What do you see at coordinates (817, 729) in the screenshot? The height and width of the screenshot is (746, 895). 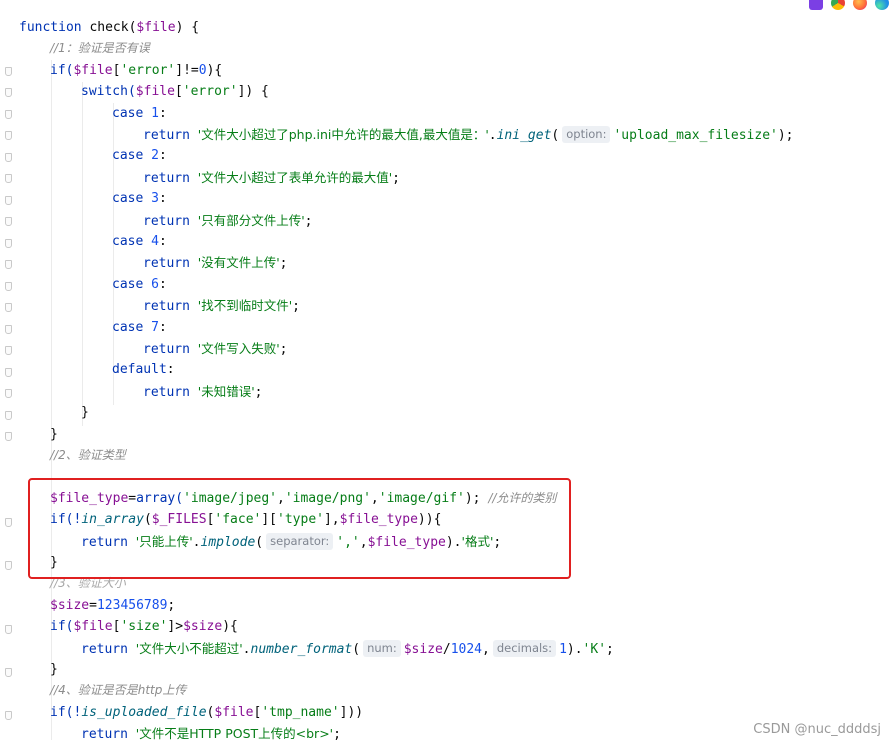 I see `watermark: CSDN @nuc_ddddsj` at bounding box center [817, 729].